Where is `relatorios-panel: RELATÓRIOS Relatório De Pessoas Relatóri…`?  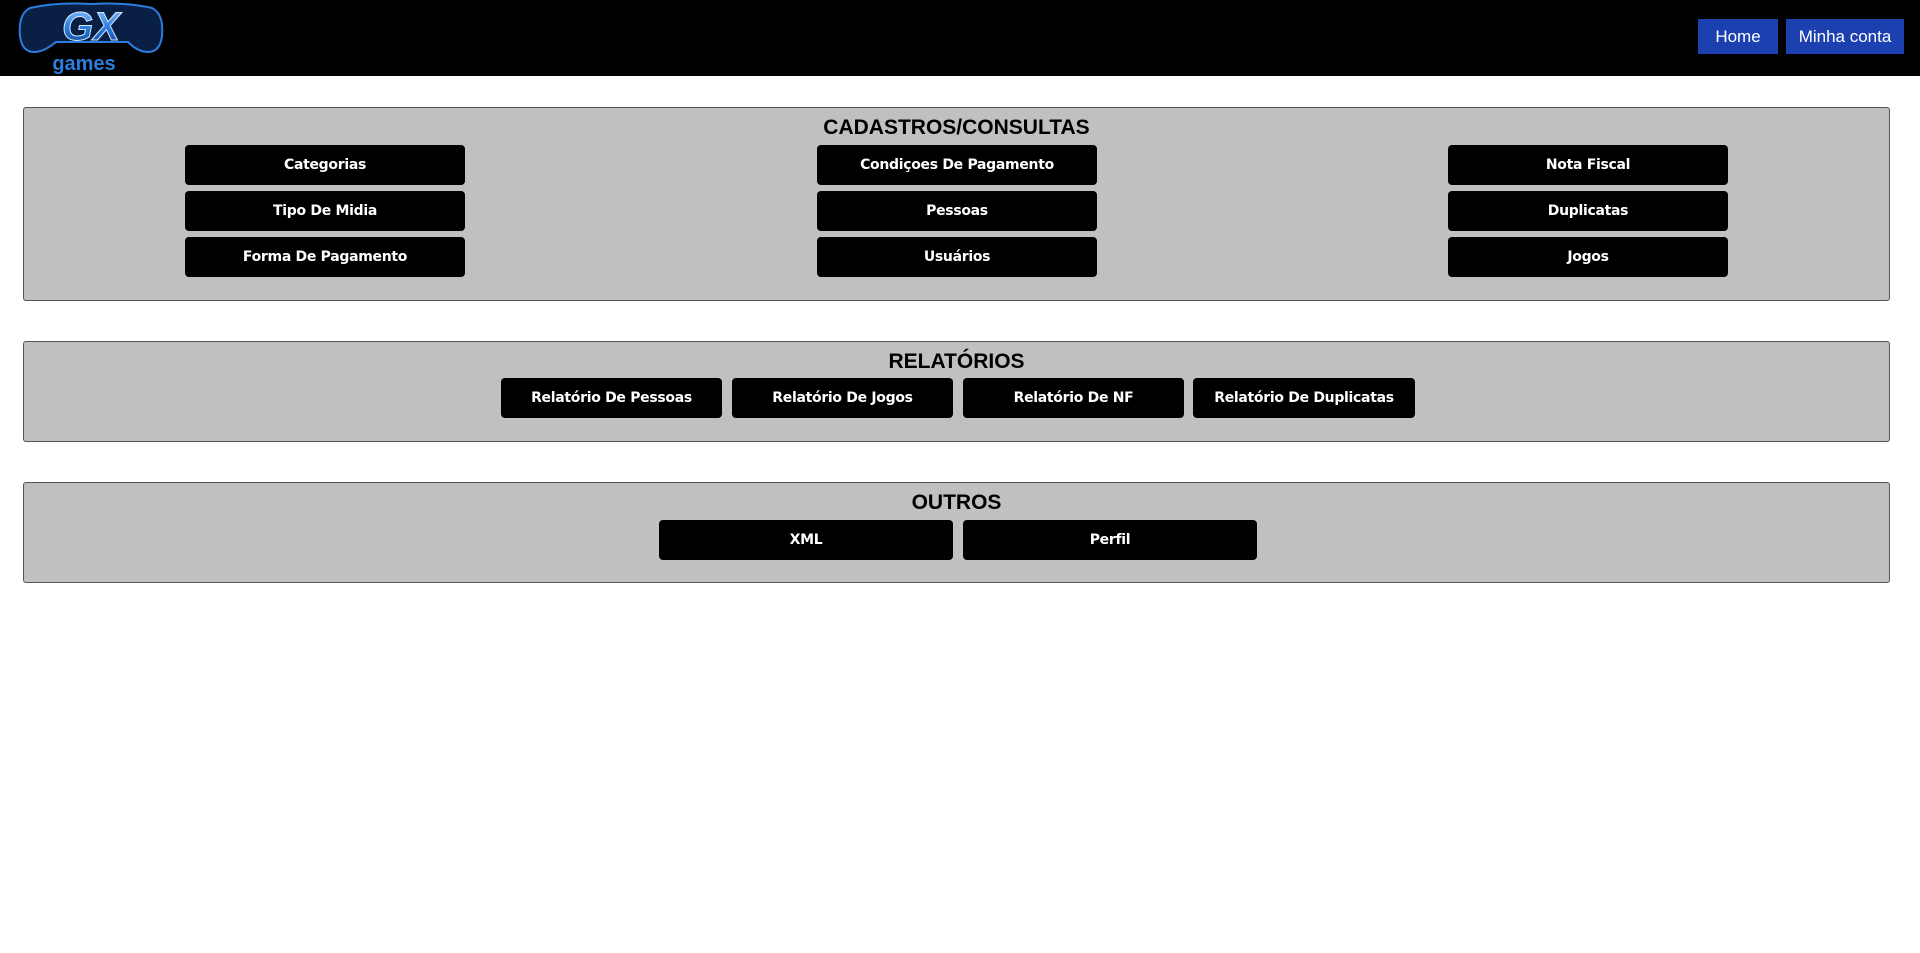 relatorios-panel: RELATÓRIOS Relatório De Pessoas Relatóri… is located at coordinates (956, 391).